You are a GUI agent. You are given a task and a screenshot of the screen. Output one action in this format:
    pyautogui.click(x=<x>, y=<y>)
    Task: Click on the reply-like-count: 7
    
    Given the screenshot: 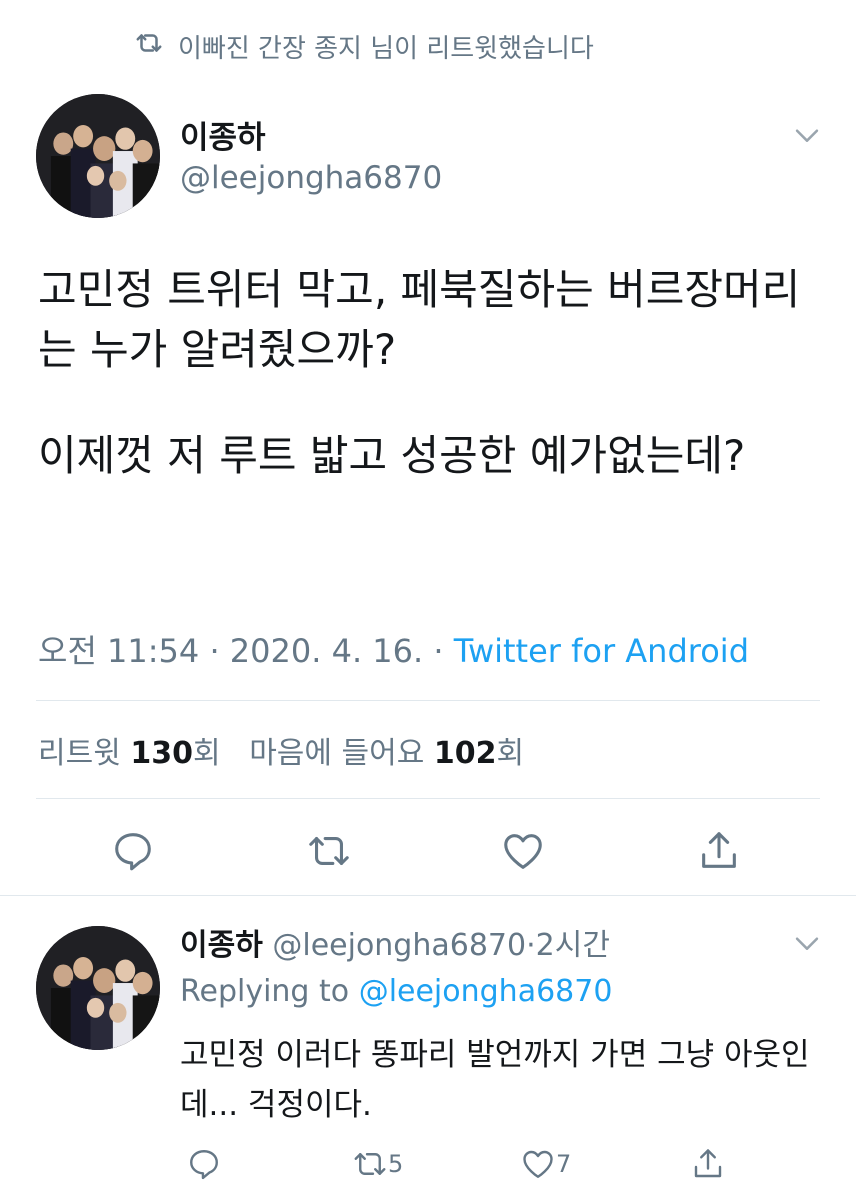 What is the action you would take?
    pyautogui.click(x=564, y=1164)
    